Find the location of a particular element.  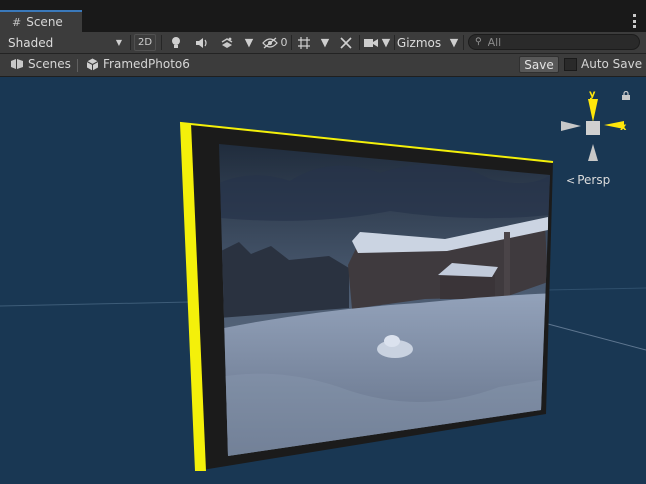

tab-scene: # Scene is located at coordinates (41, 21).